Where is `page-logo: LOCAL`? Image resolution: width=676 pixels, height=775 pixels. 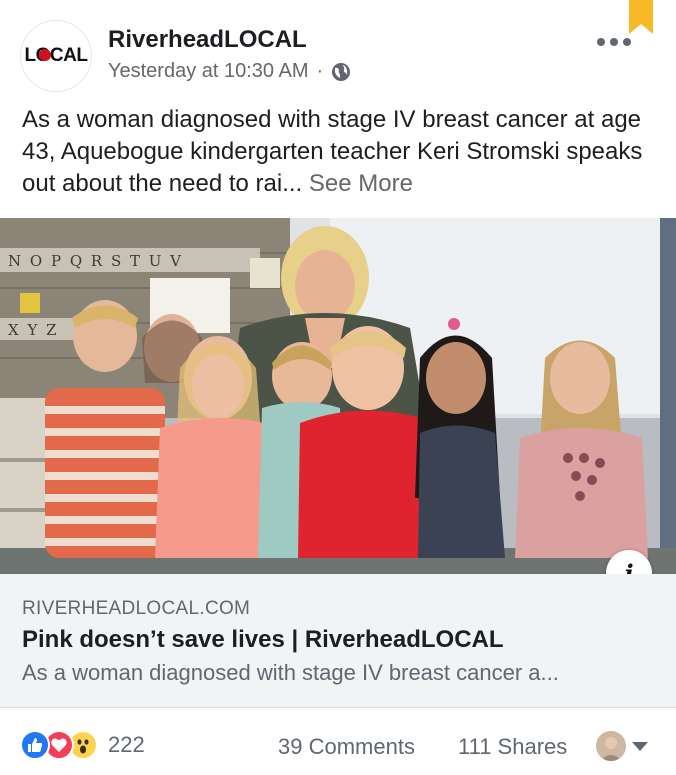 page-logo: LOCAL is located at coordinates (56, 55).